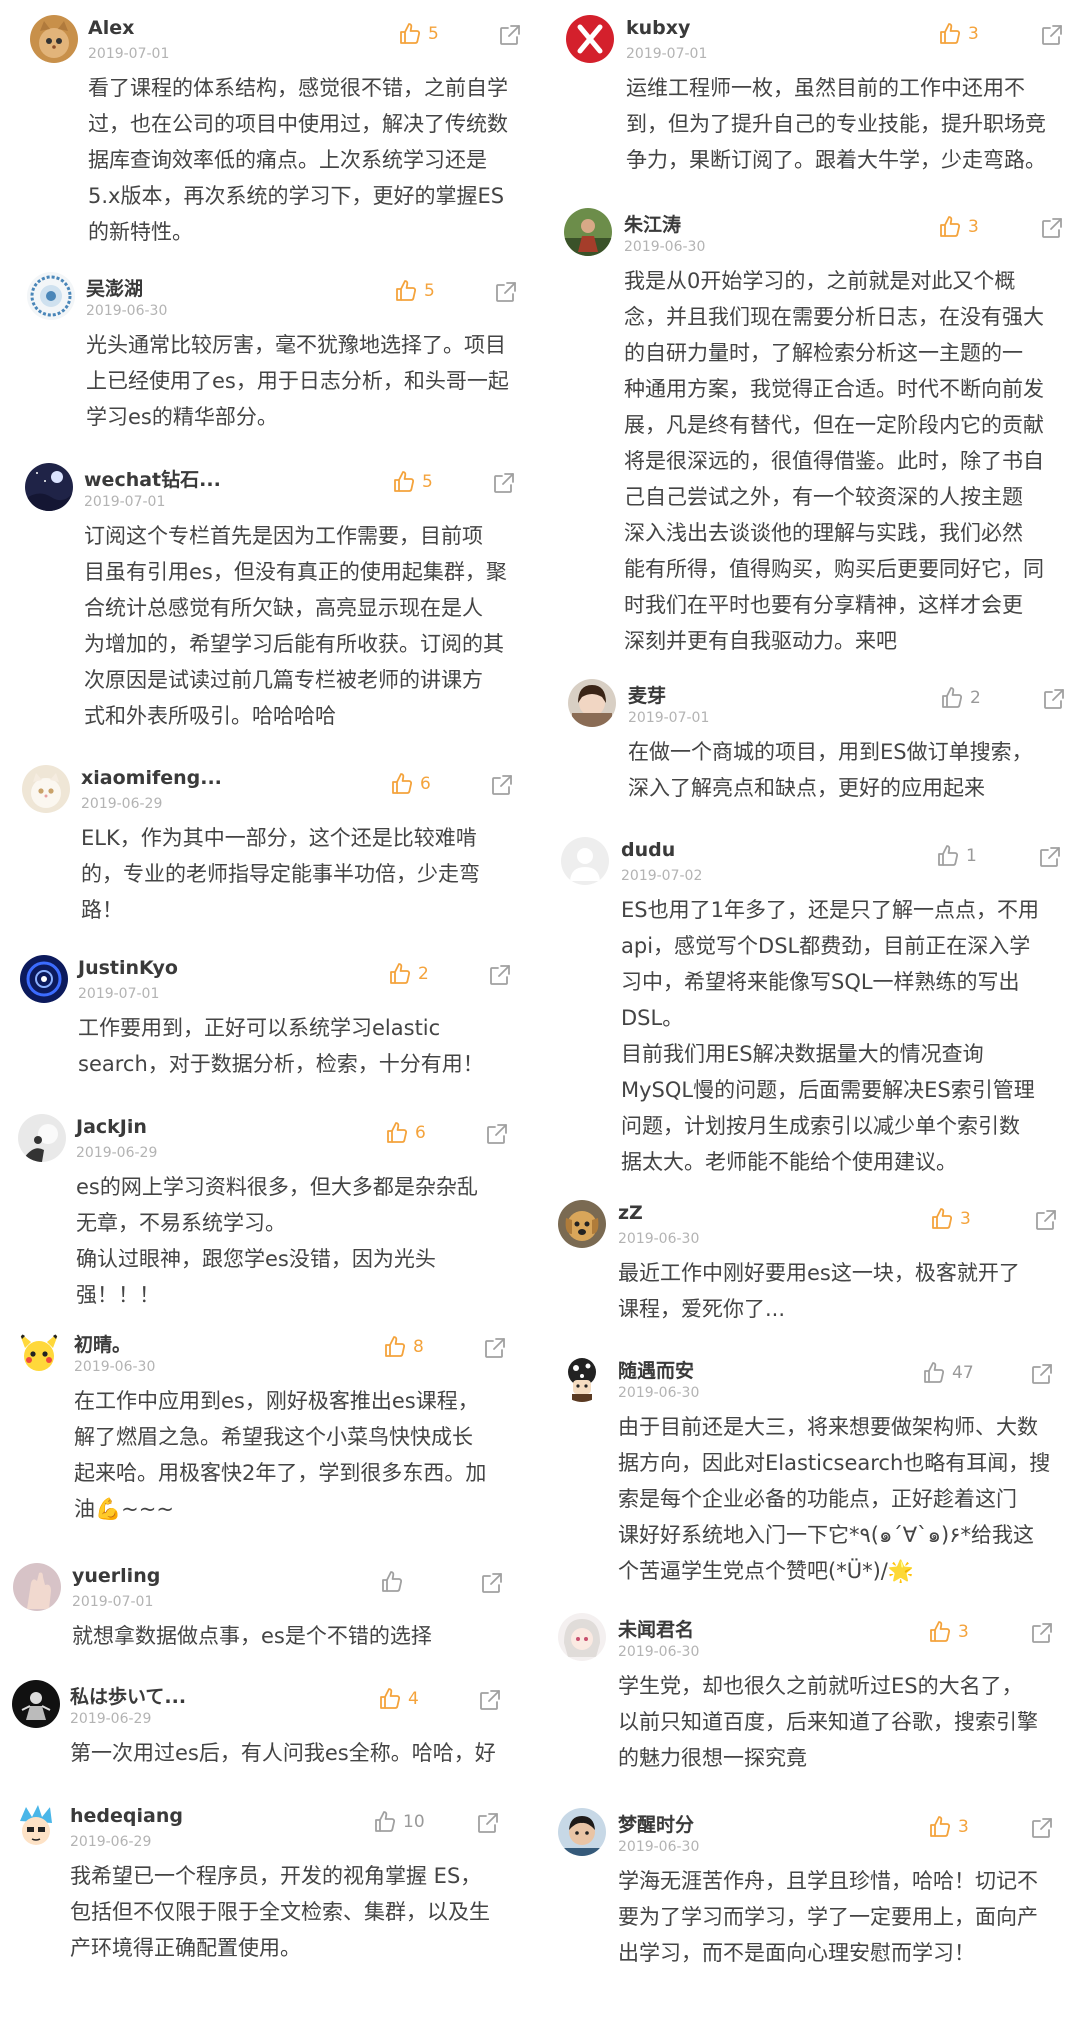 The image size is (1080, 2042). I want to click on commenter-name: Alex, so click(111, 28).